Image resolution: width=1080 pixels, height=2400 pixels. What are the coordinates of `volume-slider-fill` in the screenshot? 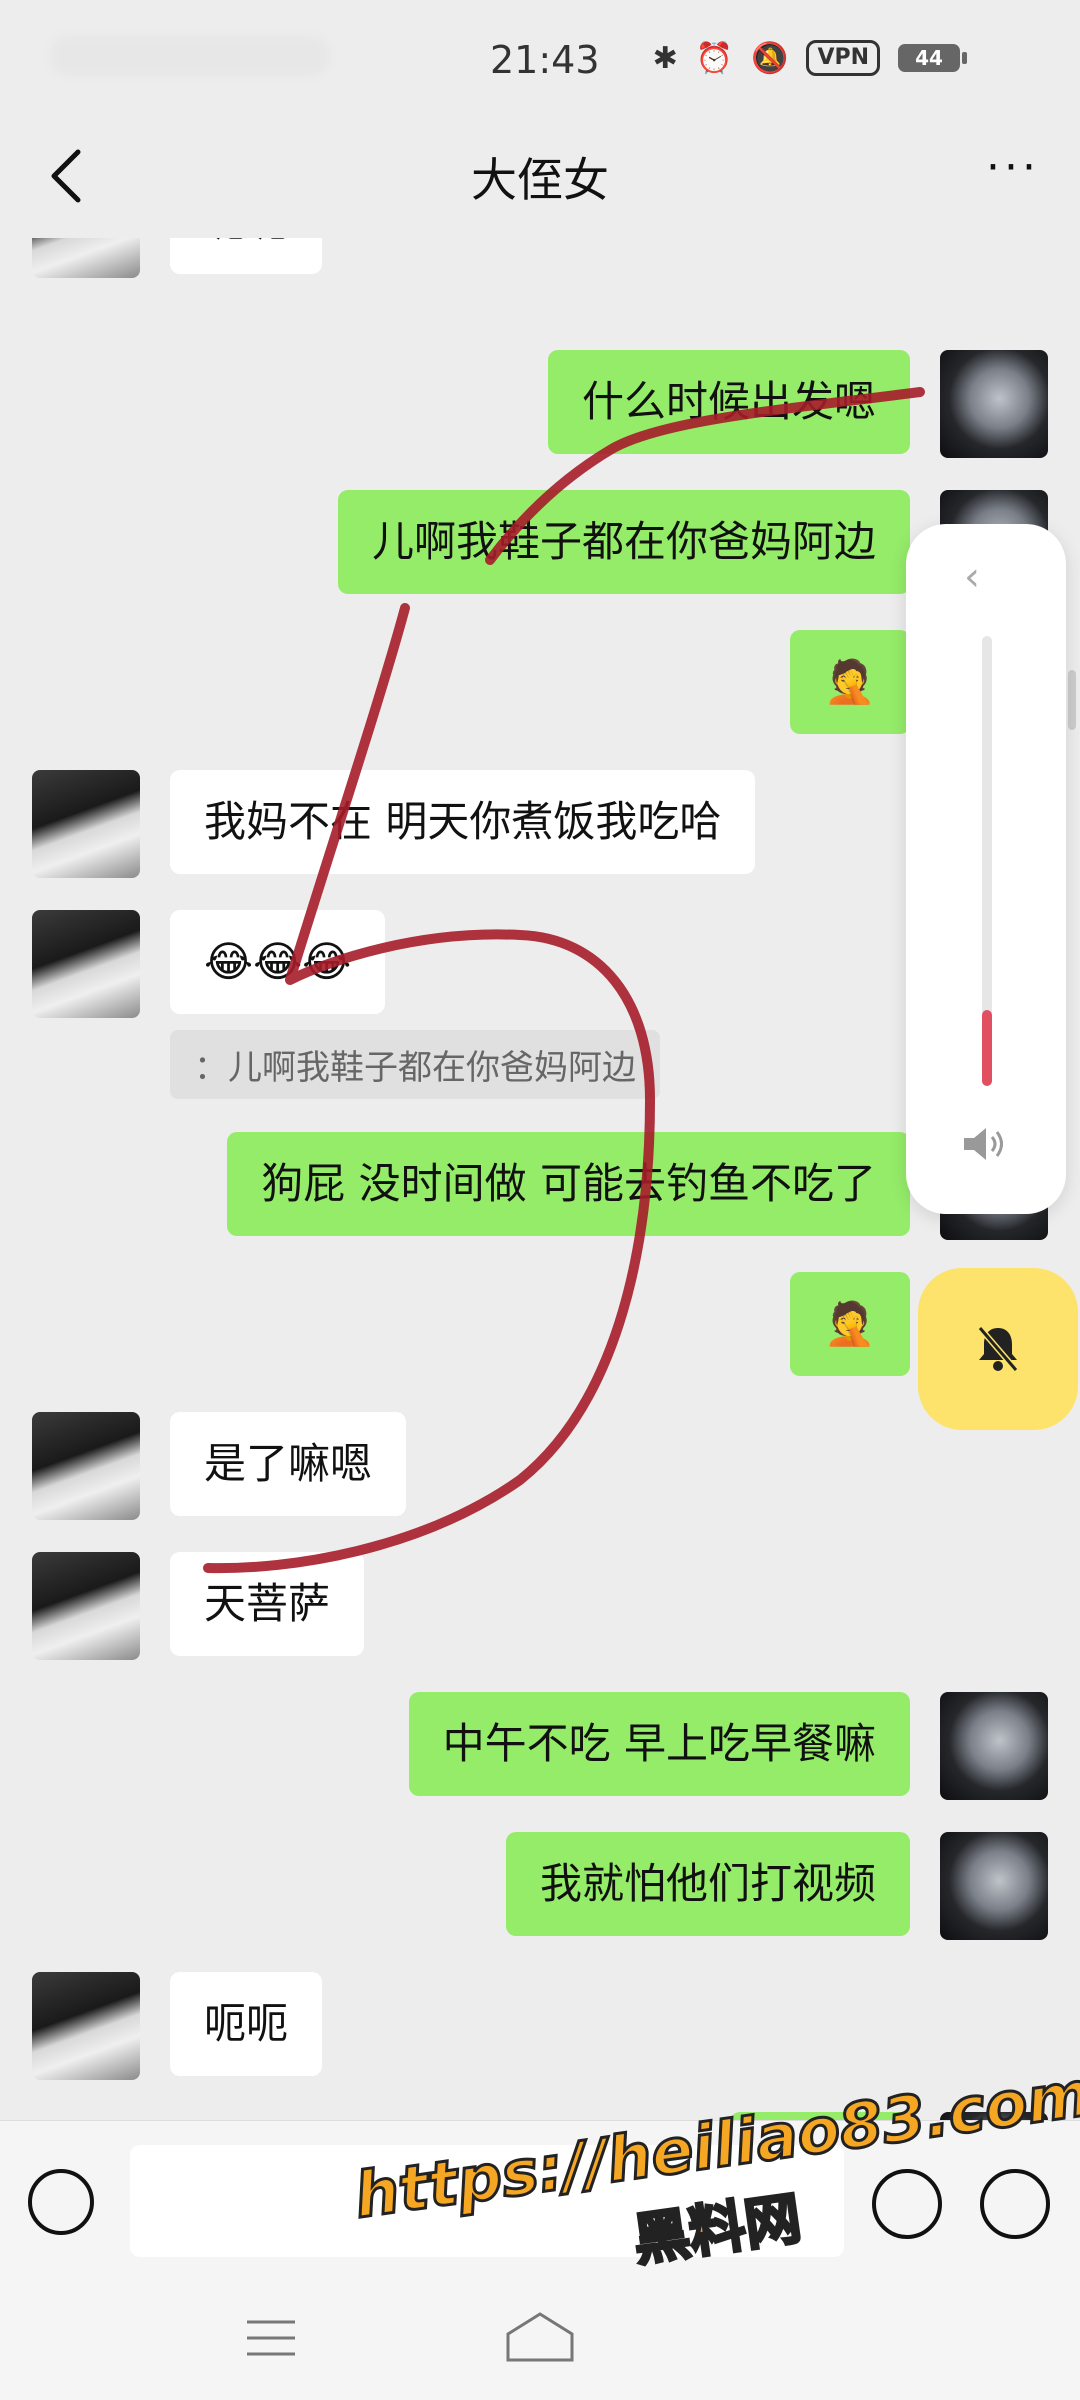 It's located at (987, 1047).